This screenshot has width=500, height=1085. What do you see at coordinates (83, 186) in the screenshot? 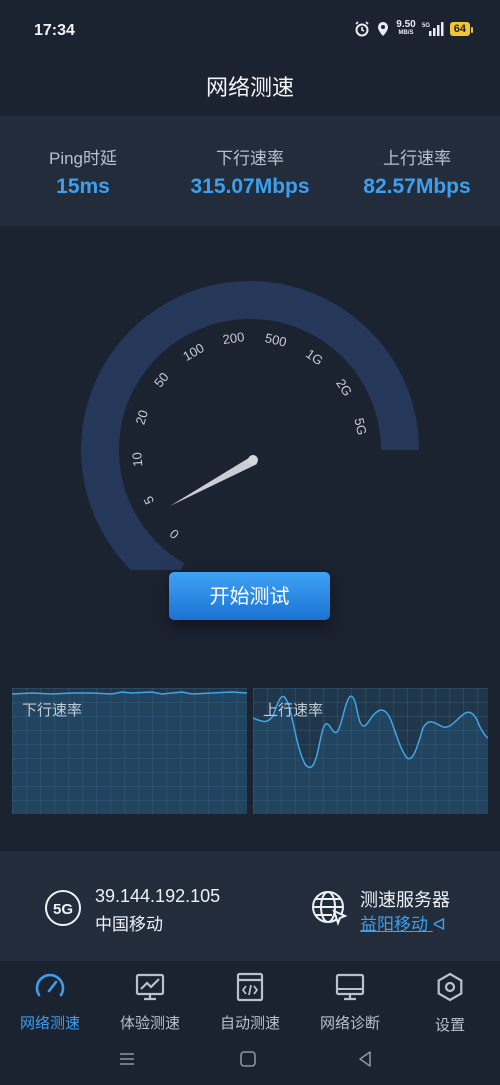
I see `ping-value: 15ms` at bounding box center [83, 186].